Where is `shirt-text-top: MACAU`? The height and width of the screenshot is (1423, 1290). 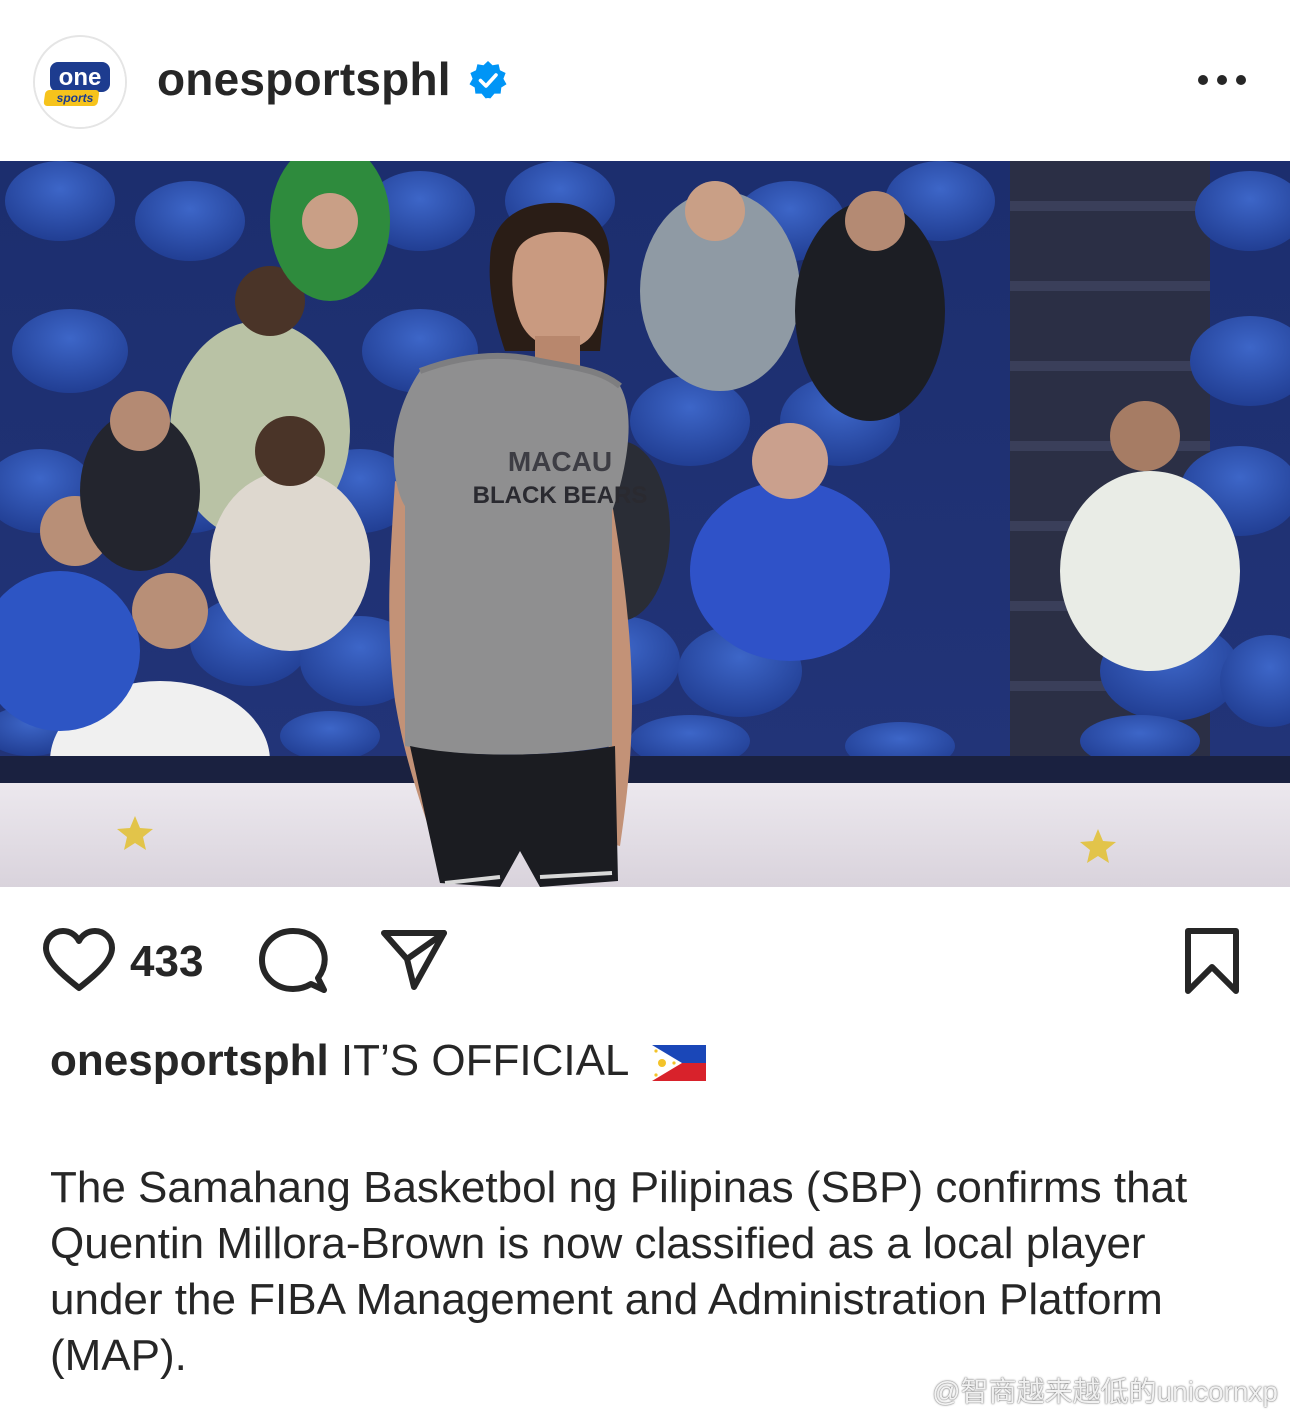
shirt-text-top: MACAU is located at coordinates (560, 461).